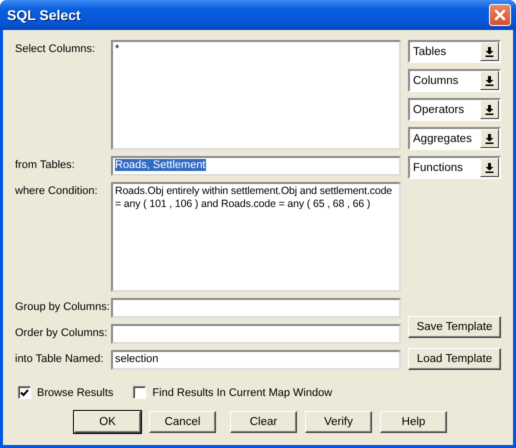 The width and height of the screenshot is (516, 448). What do you see at coordinates (63, 307) in the screenshot?
I see `field-label: Group by Columns:` at bounding box center [63, 307].